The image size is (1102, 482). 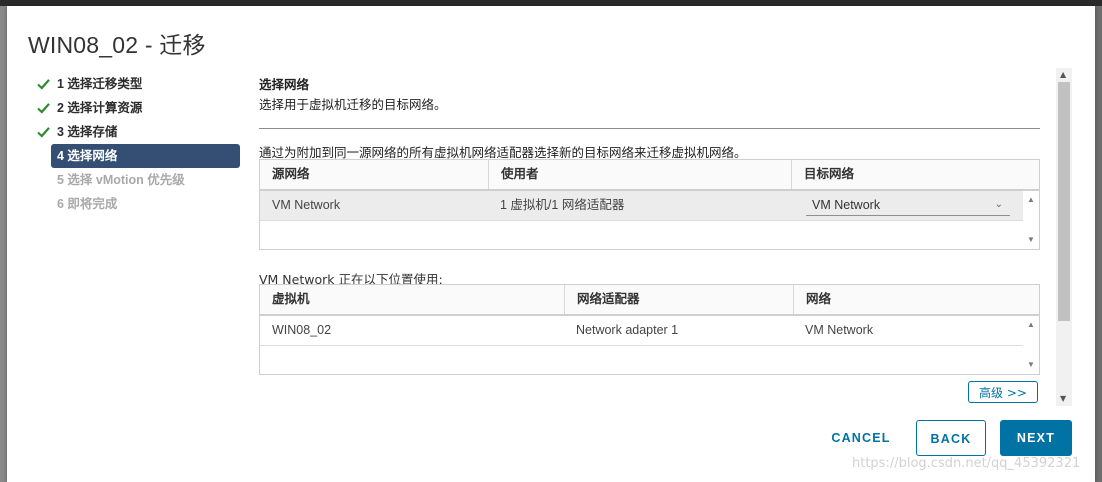 I want to click on column-header-vm: 虚拟机, so click(x=412, y=299).